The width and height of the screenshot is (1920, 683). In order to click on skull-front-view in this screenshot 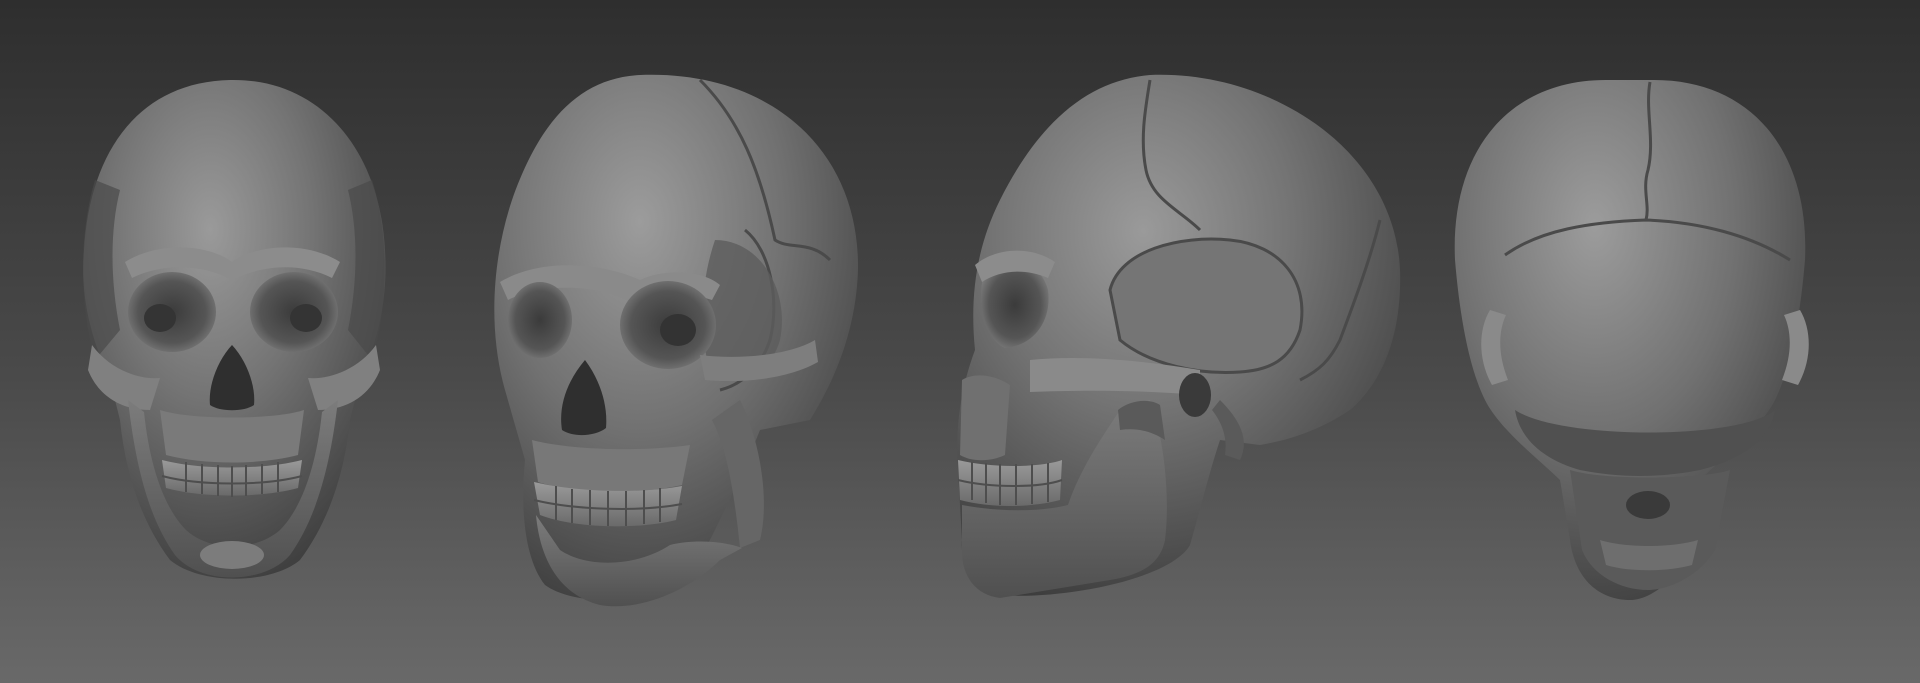, I will do `click(234, 329)`.